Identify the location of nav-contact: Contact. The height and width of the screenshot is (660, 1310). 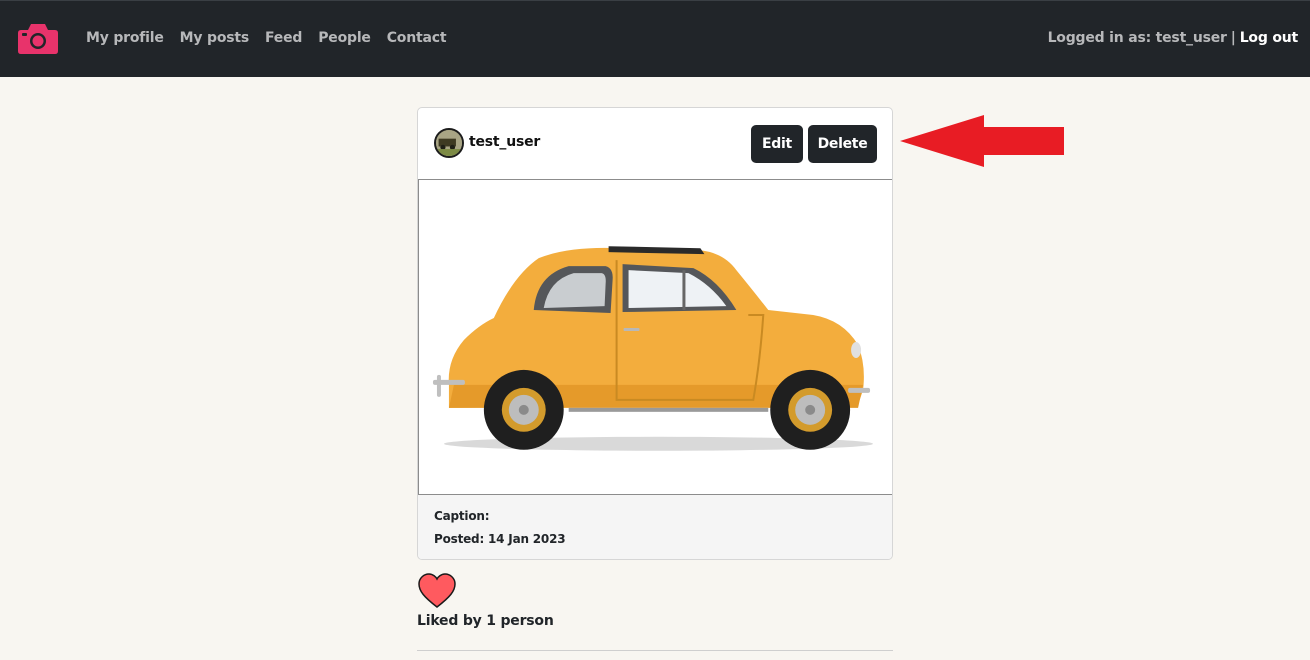
(417, 38).